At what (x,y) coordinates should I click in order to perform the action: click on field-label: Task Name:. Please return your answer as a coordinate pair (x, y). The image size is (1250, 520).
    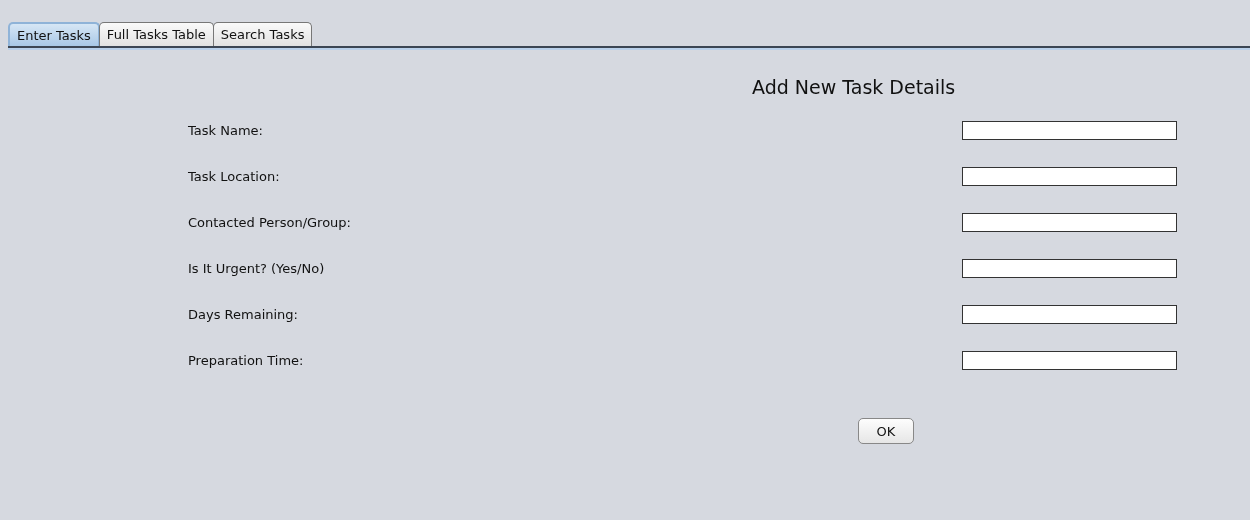
    Looking at the image, I should click on (226, 130).